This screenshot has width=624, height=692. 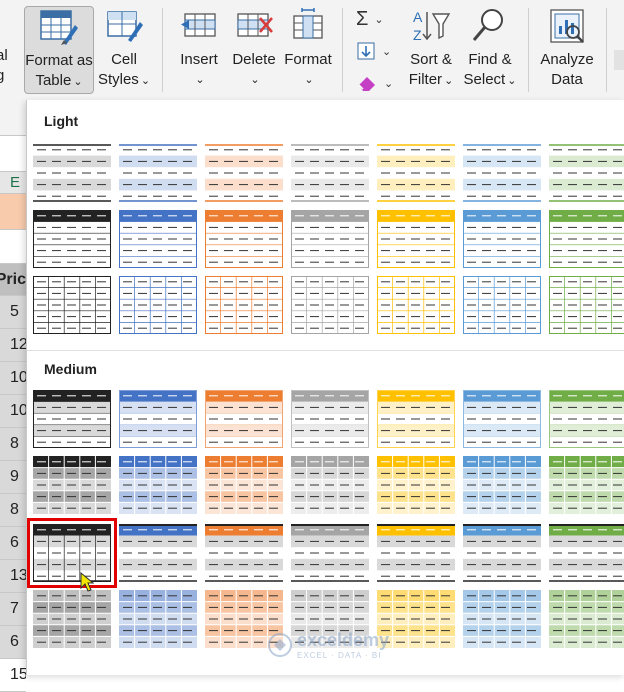 What do you see at coordinates (366, 51) in the screenshot?
I see `fill-down-icon` at bounding box center [366, 51].